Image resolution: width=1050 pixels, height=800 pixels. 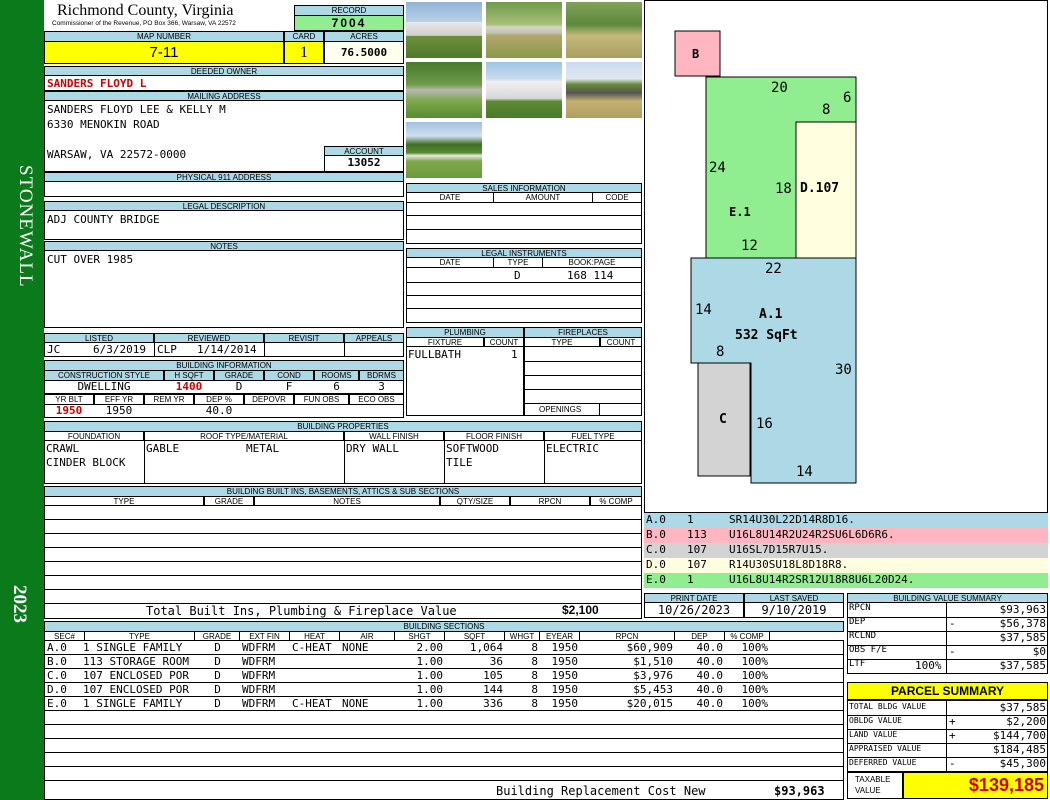 I want to click on notes-box: CUT OVER 1985, so click(x=224, y=289).